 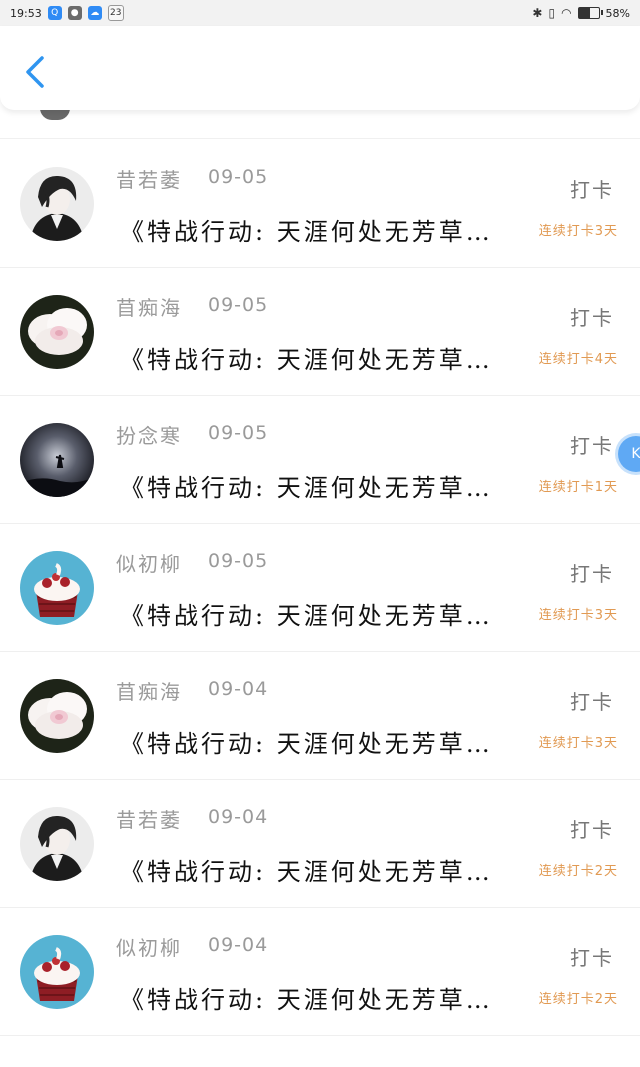 I want to click on list-item: 昔若萎 09-04 打卡 《特战行动: 天涯何处无芳草… 连续打卡2天, so click(x=320, y=844).